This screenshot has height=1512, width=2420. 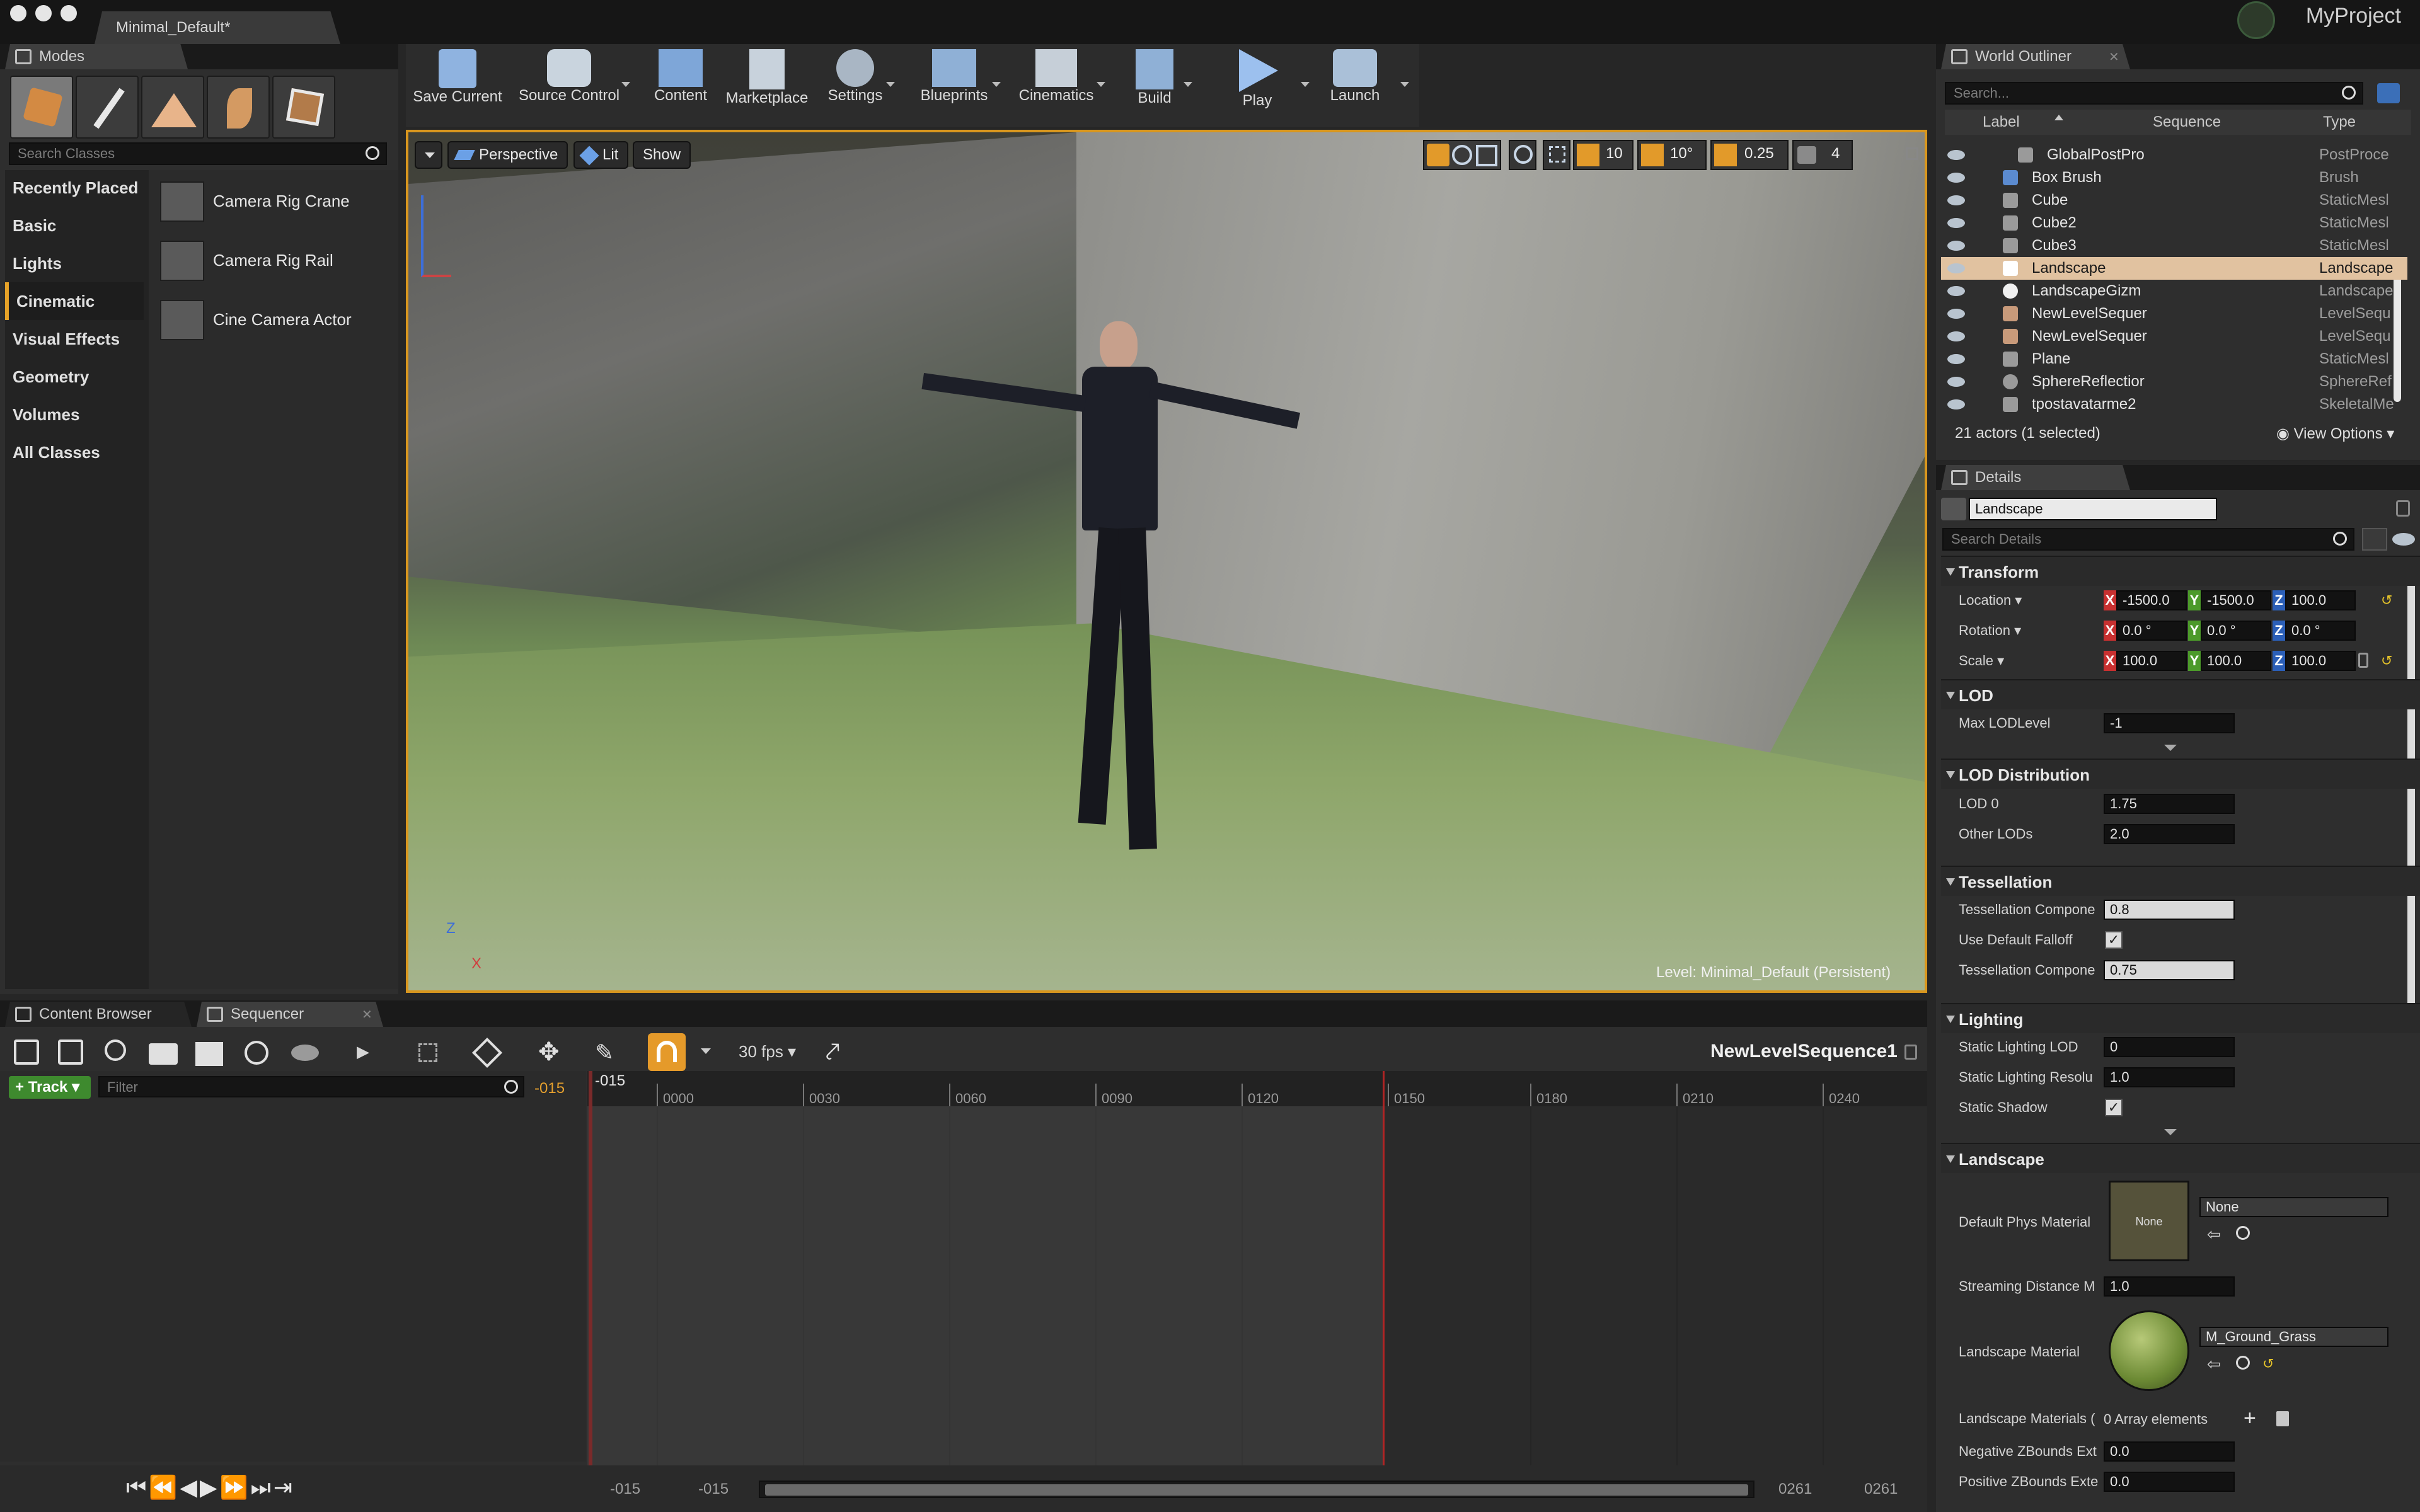 What do you see at coordinates (137, 1487) in the screenshot?
I see `jump-to-start-icon: ⏮` at bounding box center [137, 1487].